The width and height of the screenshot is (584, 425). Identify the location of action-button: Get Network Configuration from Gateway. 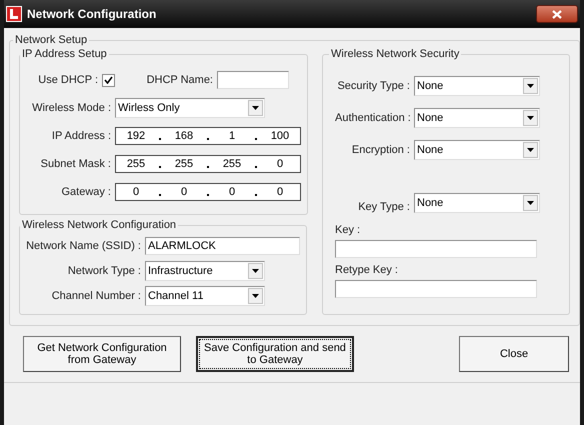
(102, 354).